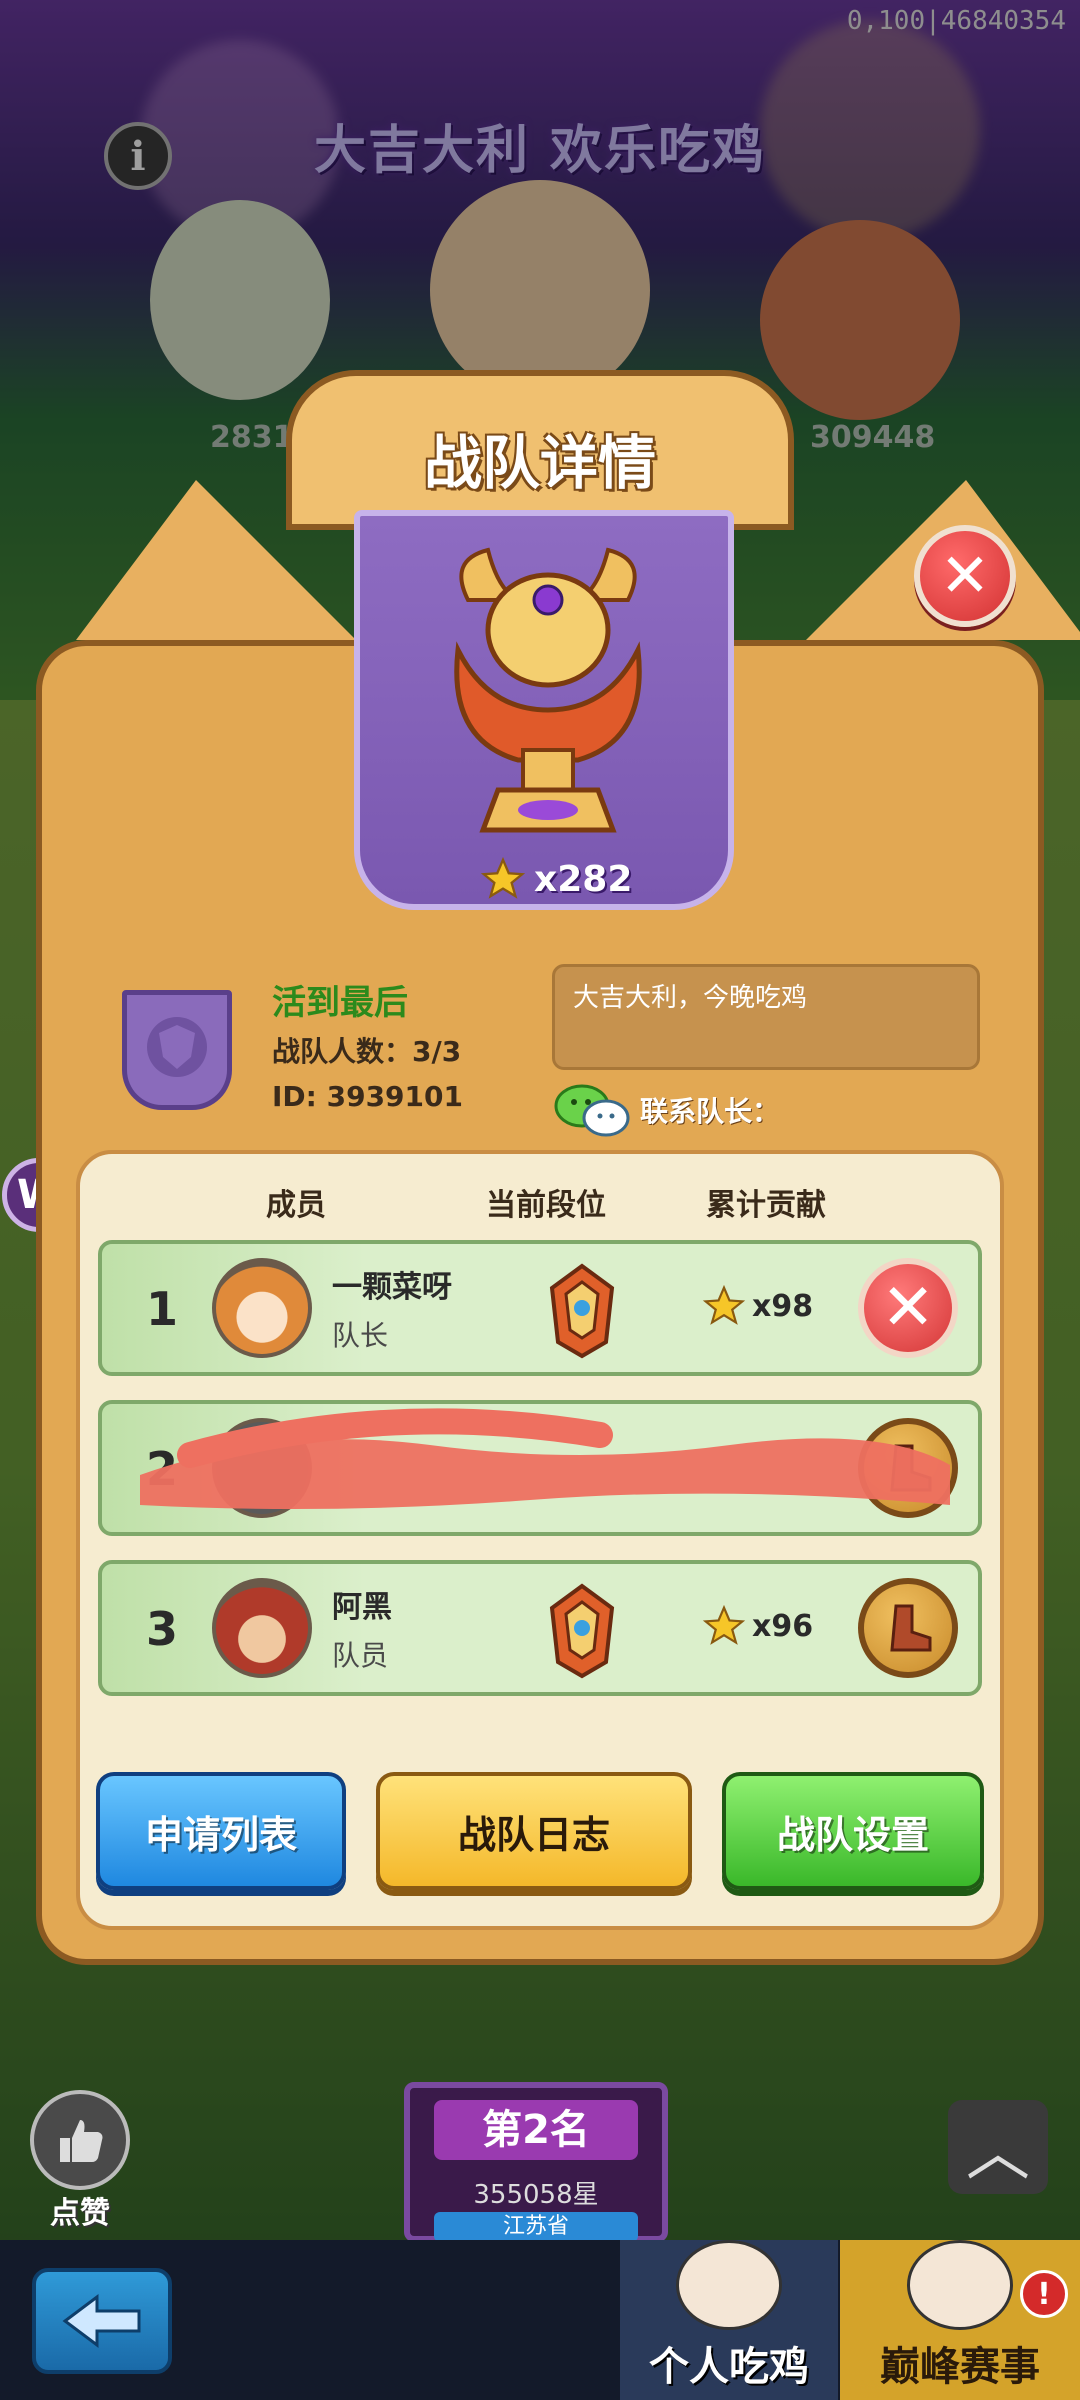  What do you see at coordinates (360, 1335) in the screenshot?
I see `member-role: 队长` at bounding box center [360, 1335].